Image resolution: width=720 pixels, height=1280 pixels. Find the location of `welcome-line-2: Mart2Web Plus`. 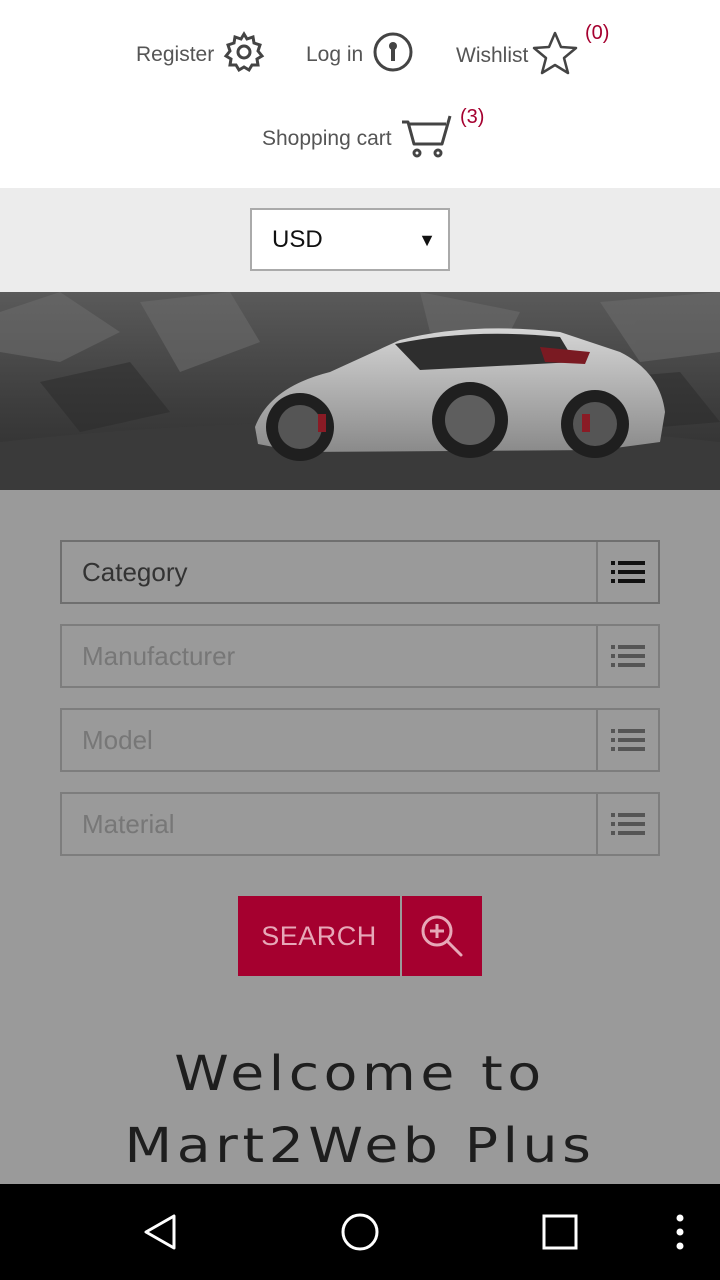

welcome-line-2: Mart2Web Plus is located at coordinates (360, 1146).